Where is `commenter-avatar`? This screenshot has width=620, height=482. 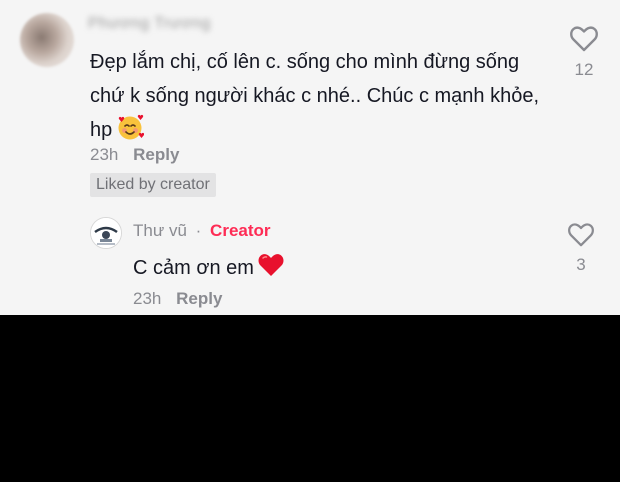
commenter-avatar is located at coordinates (47, 40).